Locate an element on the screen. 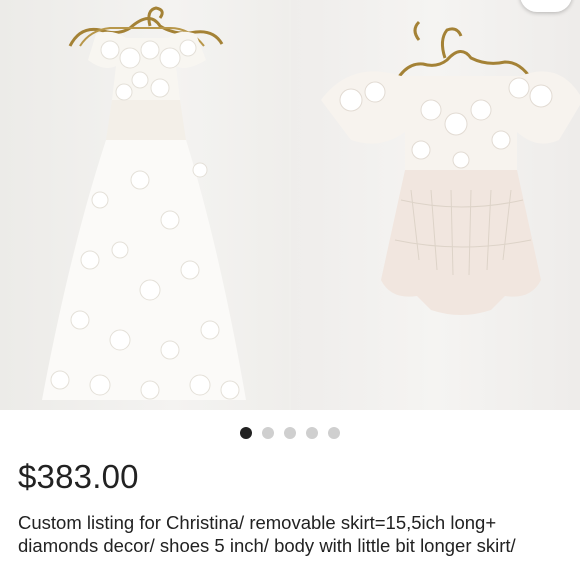 The image size is (580, 580). listing-price: $383.00 is located at coordinates (78, 476).